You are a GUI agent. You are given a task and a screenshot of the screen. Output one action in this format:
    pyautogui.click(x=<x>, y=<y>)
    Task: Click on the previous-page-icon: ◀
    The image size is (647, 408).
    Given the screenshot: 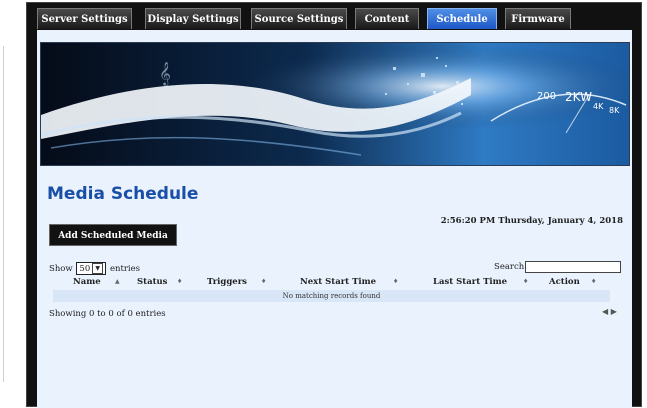 What is the action you would take?
    pyautogui.click(x=605, y=311)
    